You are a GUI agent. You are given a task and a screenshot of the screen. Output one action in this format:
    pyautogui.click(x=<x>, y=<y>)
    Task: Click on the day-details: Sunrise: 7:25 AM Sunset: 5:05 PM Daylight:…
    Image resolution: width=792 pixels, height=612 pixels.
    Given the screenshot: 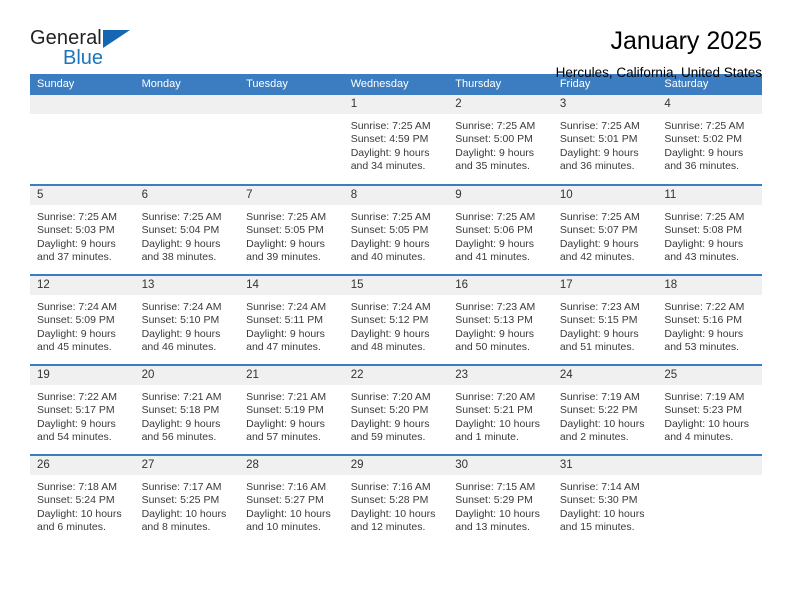 What is the action you would take?
    pyautogui.click(x=291, y=235)
    